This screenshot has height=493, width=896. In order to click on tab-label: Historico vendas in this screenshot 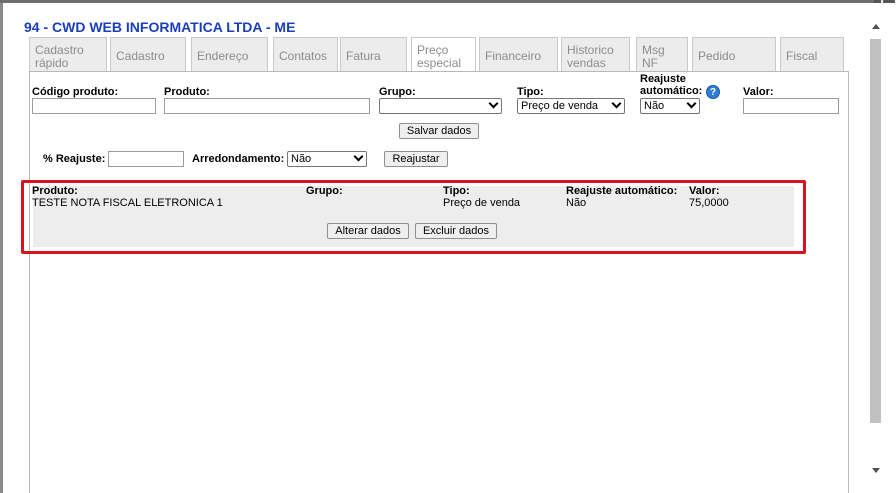, I will do `click(590, 56)`.